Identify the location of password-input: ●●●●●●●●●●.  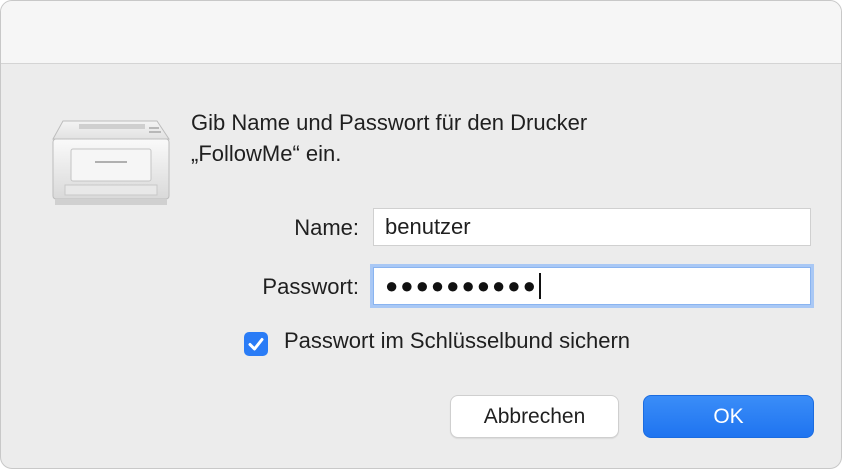
(592, 286).